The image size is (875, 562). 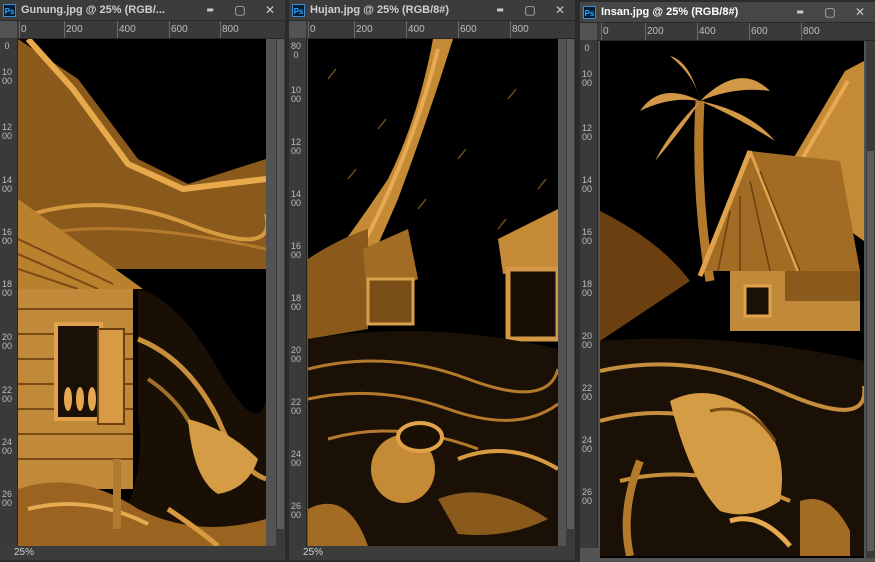 I want to click on document-title: Insan.jpg @ 25% (RGB/8#), so click(x=670, y=12).